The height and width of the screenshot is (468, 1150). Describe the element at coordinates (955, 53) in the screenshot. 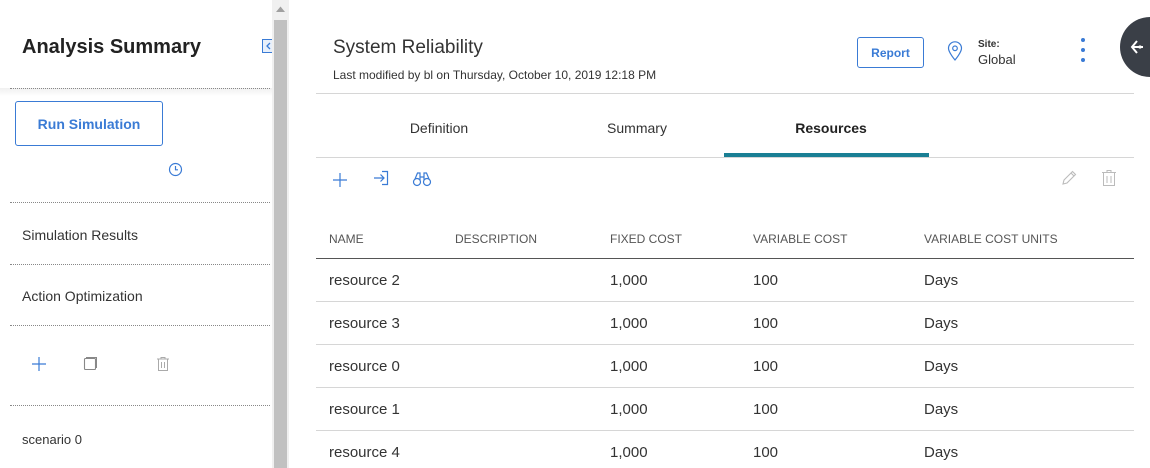

I see `location-pin-icon` at that location.